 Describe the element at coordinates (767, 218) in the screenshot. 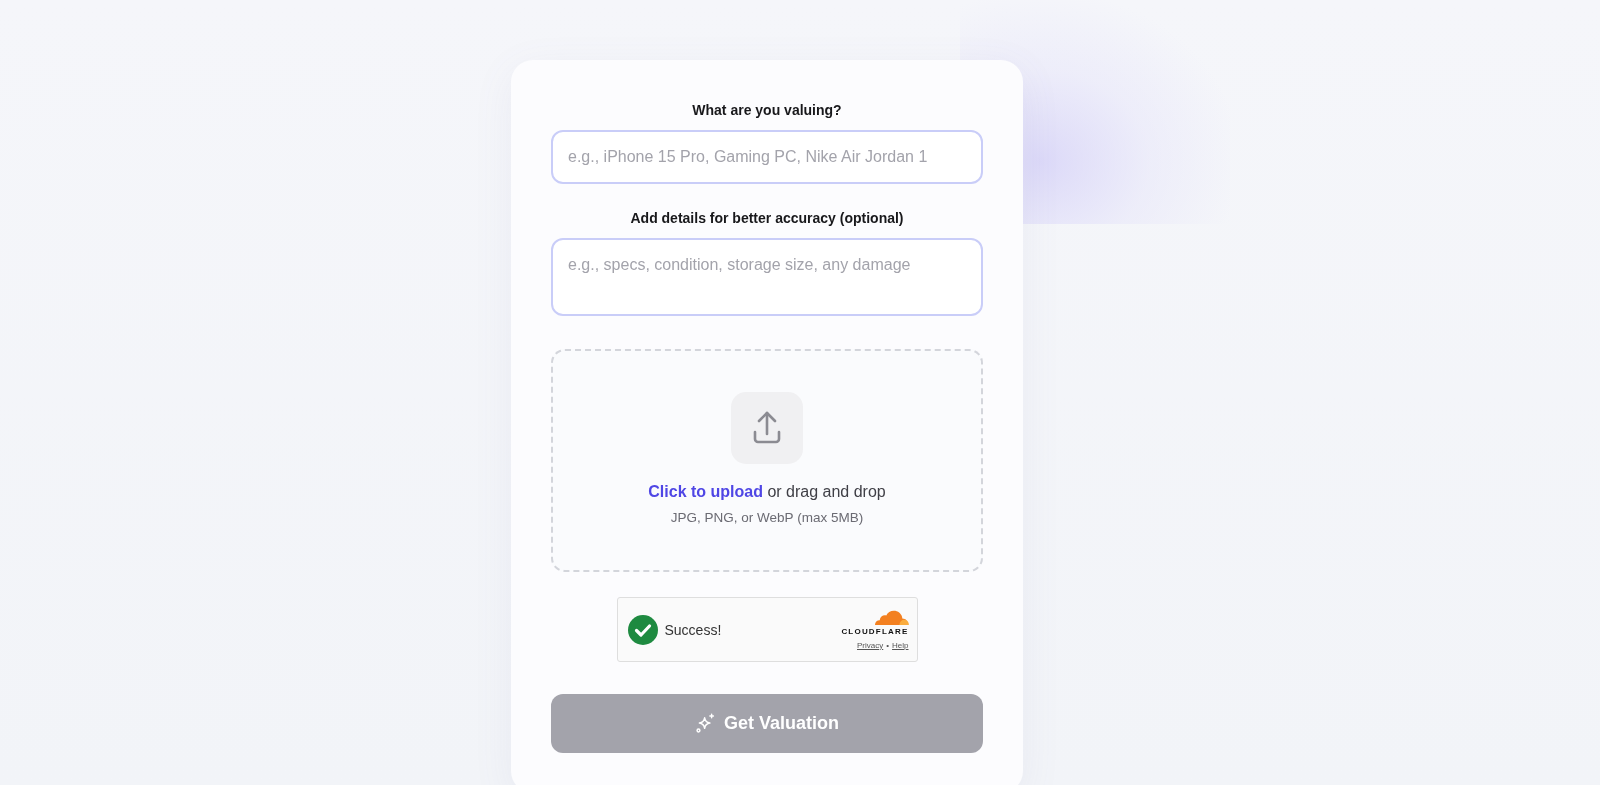

I see `field-label: Add details for better accuracy (optional)` at that location.